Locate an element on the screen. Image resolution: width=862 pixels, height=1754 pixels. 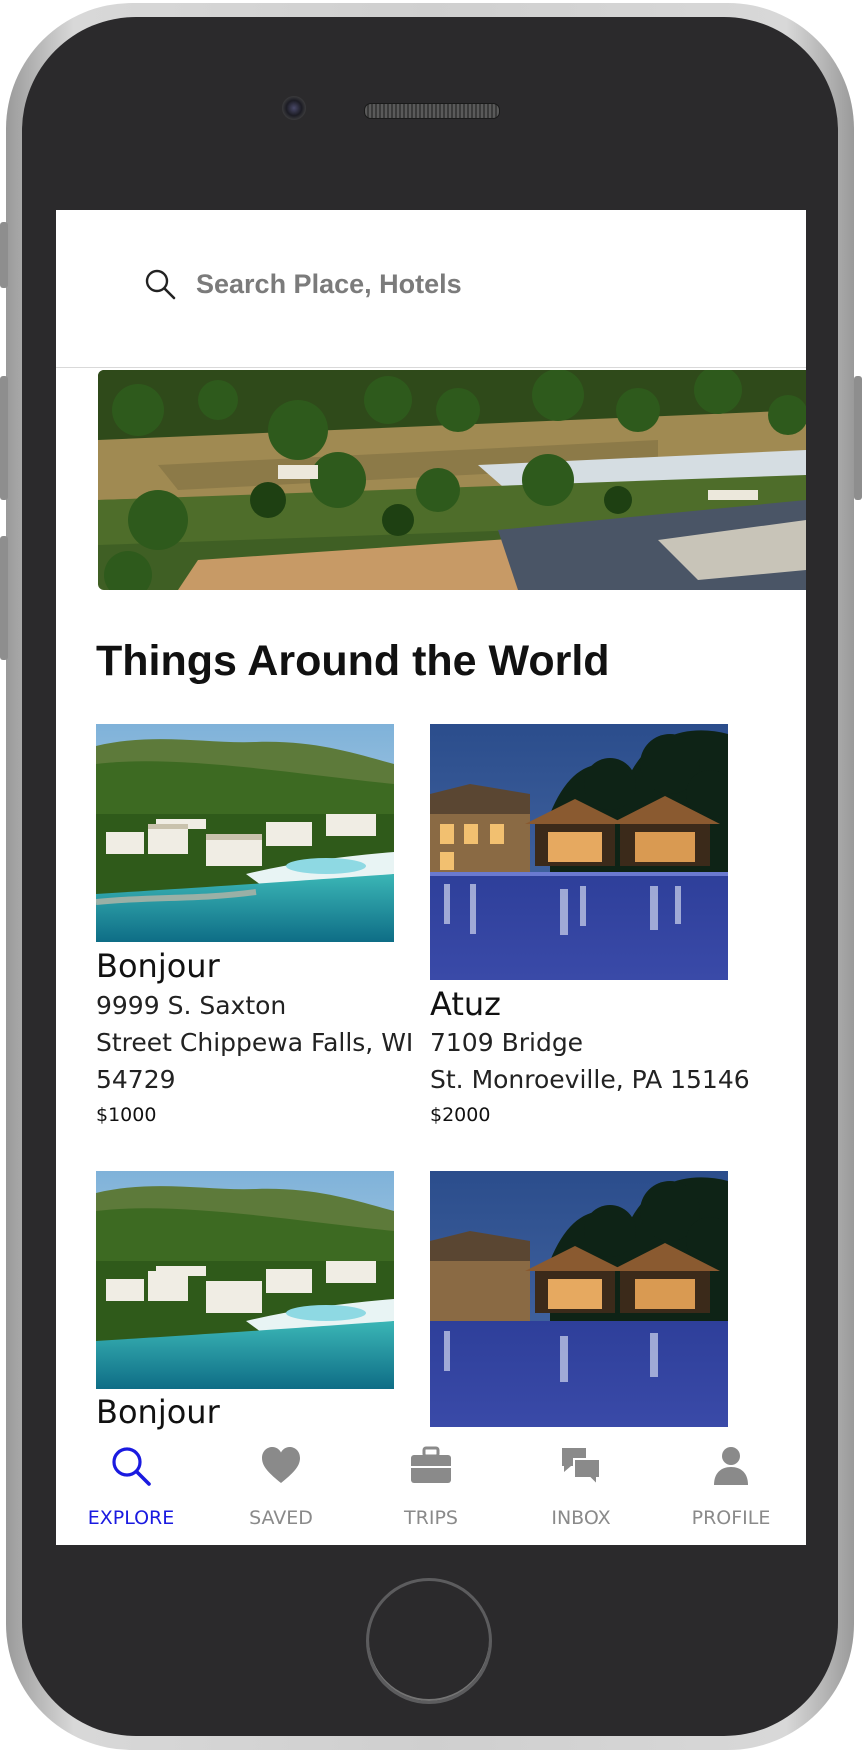
volume-down-button is located at coordinates (4, 598).